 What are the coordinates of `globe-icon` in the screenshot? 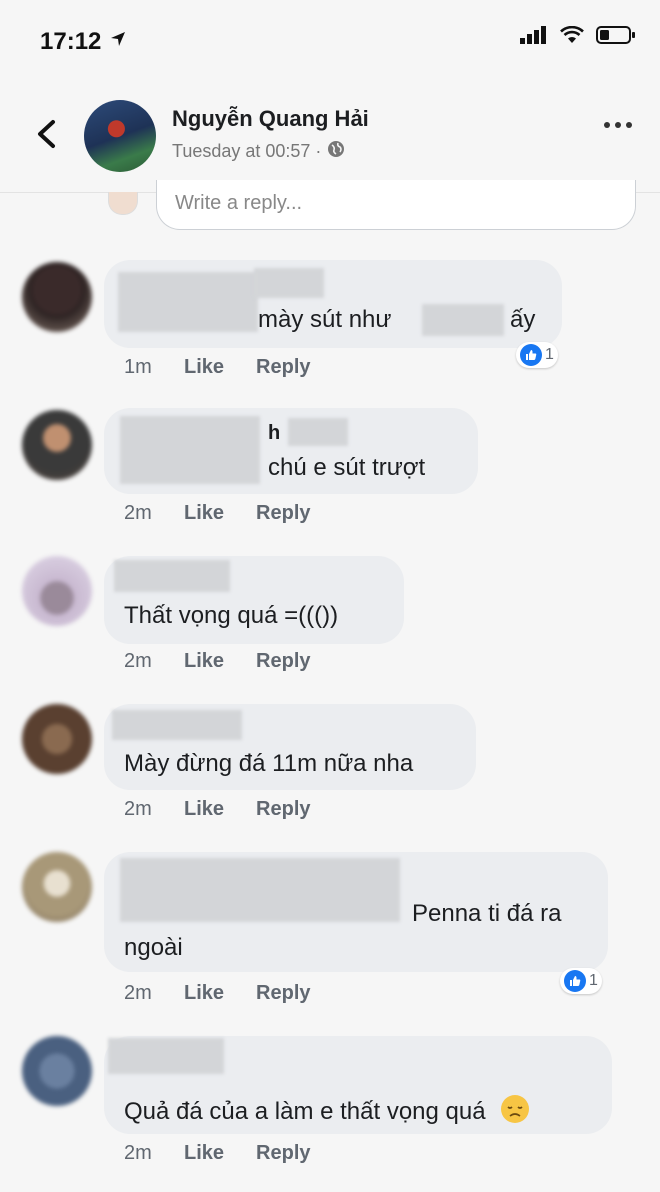 It's located at (336, 151).